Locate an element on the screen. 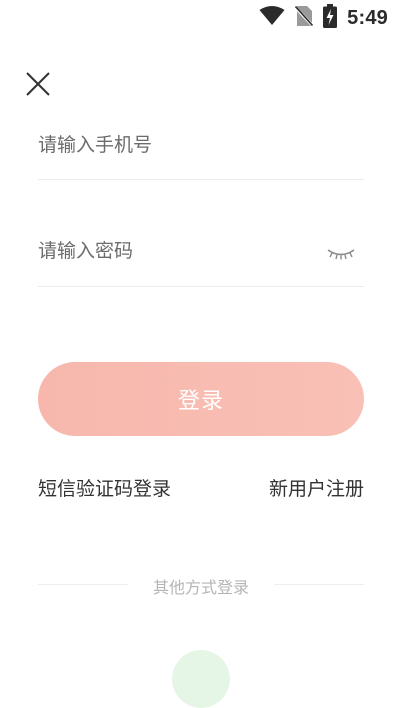 The height and width of the screenshot is (708, 400). password-field is located at coordinates (201, 261).